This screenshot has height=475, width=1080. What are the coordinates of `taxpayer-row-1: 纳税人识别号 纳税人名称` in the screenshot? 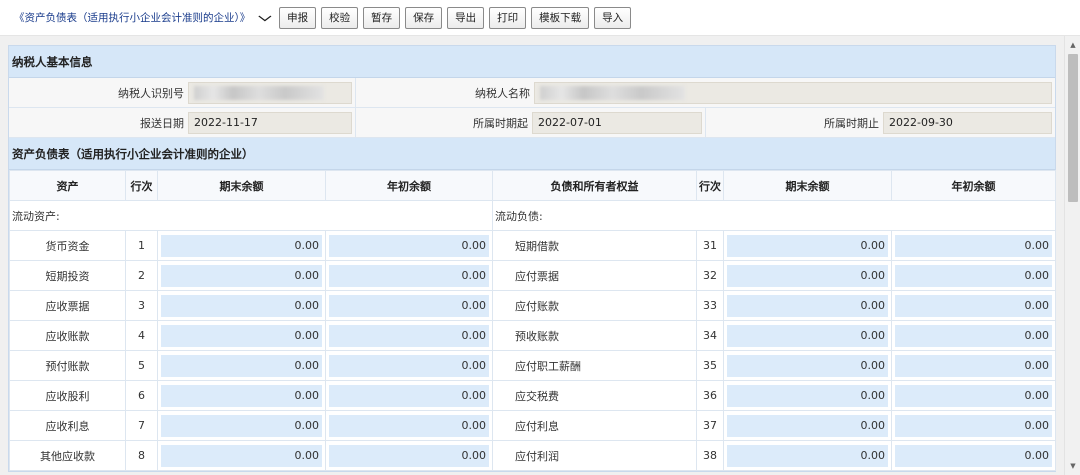 It's located at (532, 93).